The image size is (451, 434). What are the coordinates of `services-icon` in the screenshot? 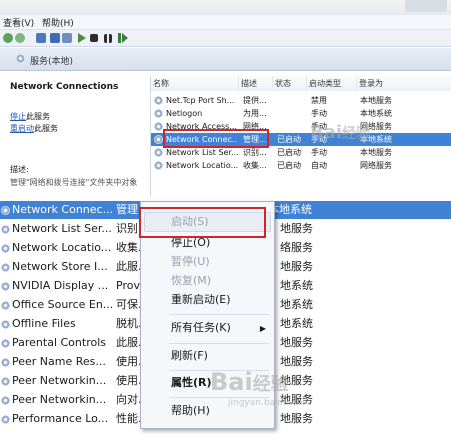 It's located at (20, 58).